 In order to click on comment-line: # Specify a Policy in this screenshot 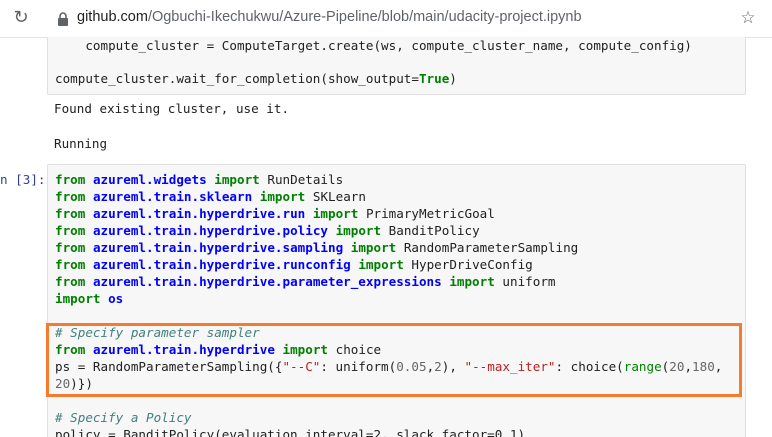, I will do `click(123, 417)`.